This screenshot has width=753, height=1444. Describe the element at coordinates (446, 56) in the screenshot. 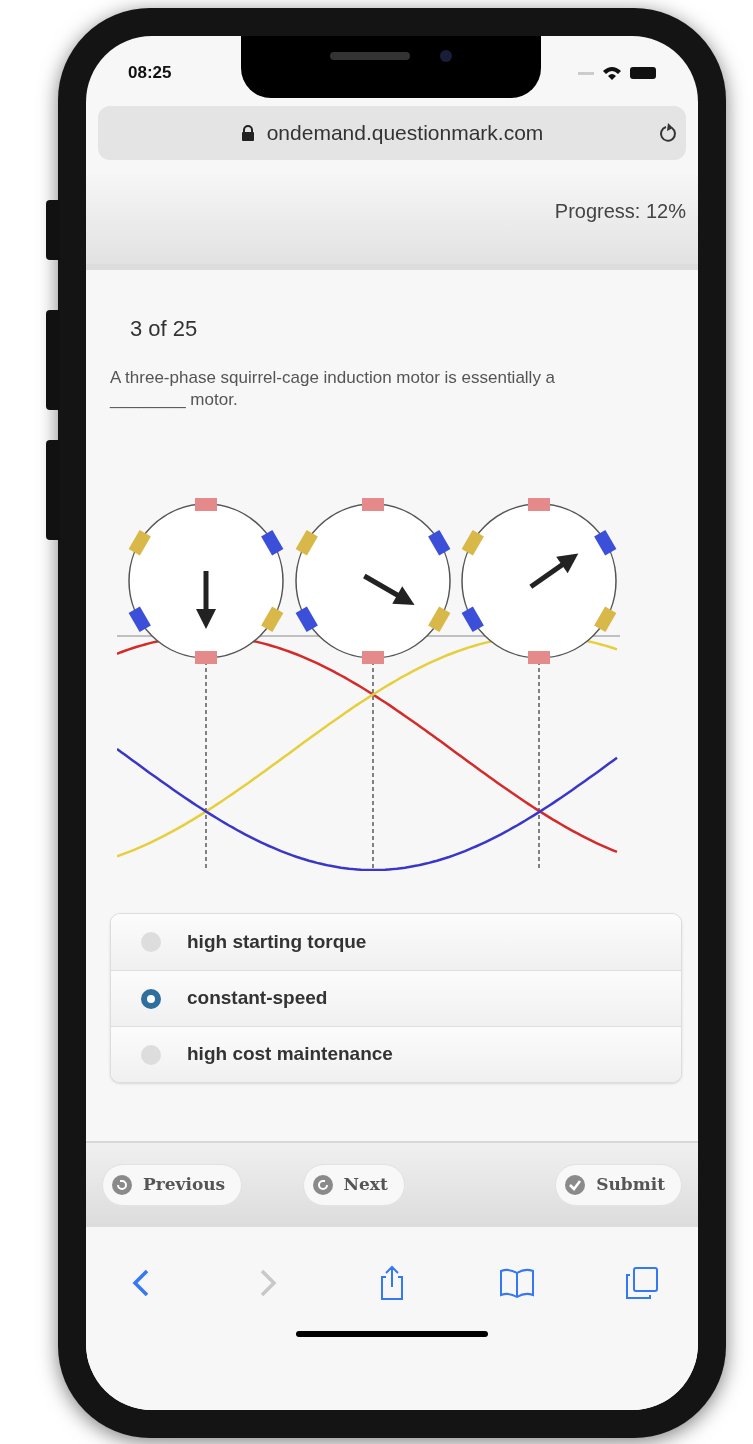

I see `camera-icon` at that location.